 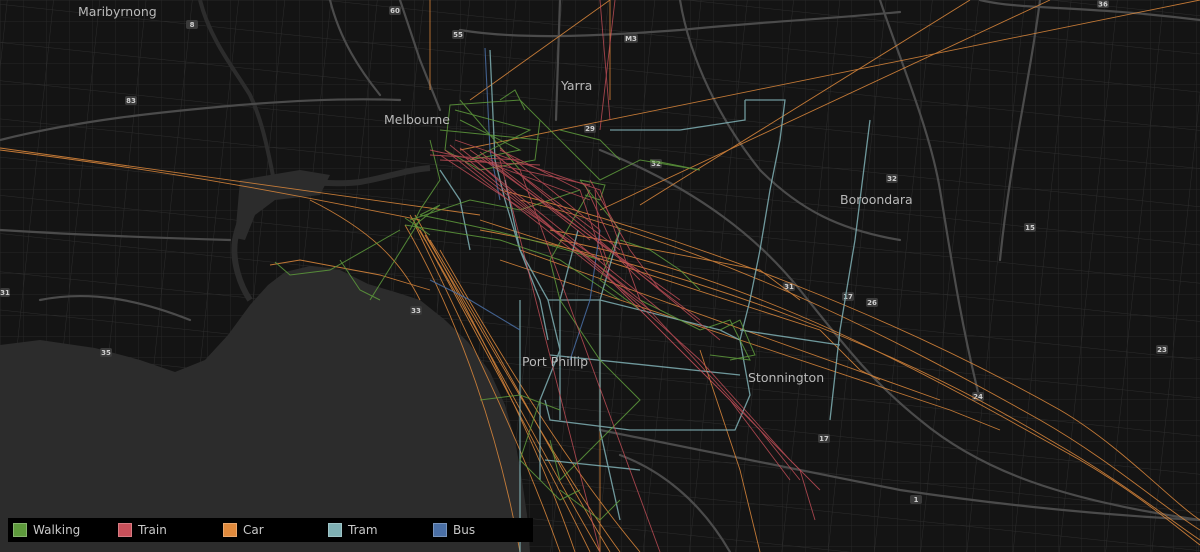 What do you see at coordinates (631, 39) in the screenshot?
I see `svg-text: M3` at bounding box center [631, 39].